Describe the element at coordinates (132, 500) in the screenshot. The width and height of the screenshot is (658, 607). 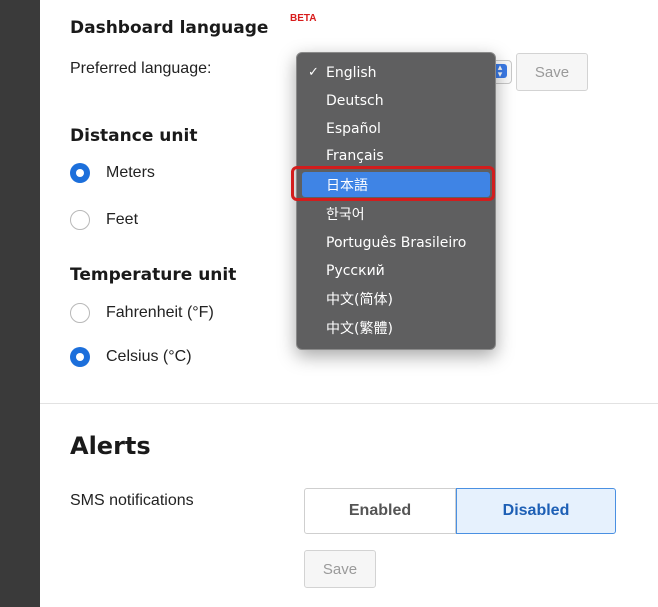
I see `sms-notifications-label: SMS notifications` at that location.